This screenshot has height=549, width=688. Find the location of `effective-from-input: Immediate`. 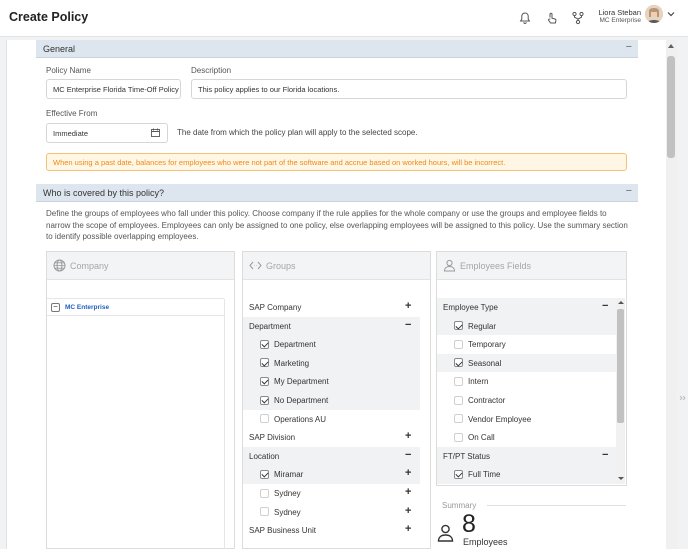

effective-from-input: Immediate is located at coordinates (107, 133).